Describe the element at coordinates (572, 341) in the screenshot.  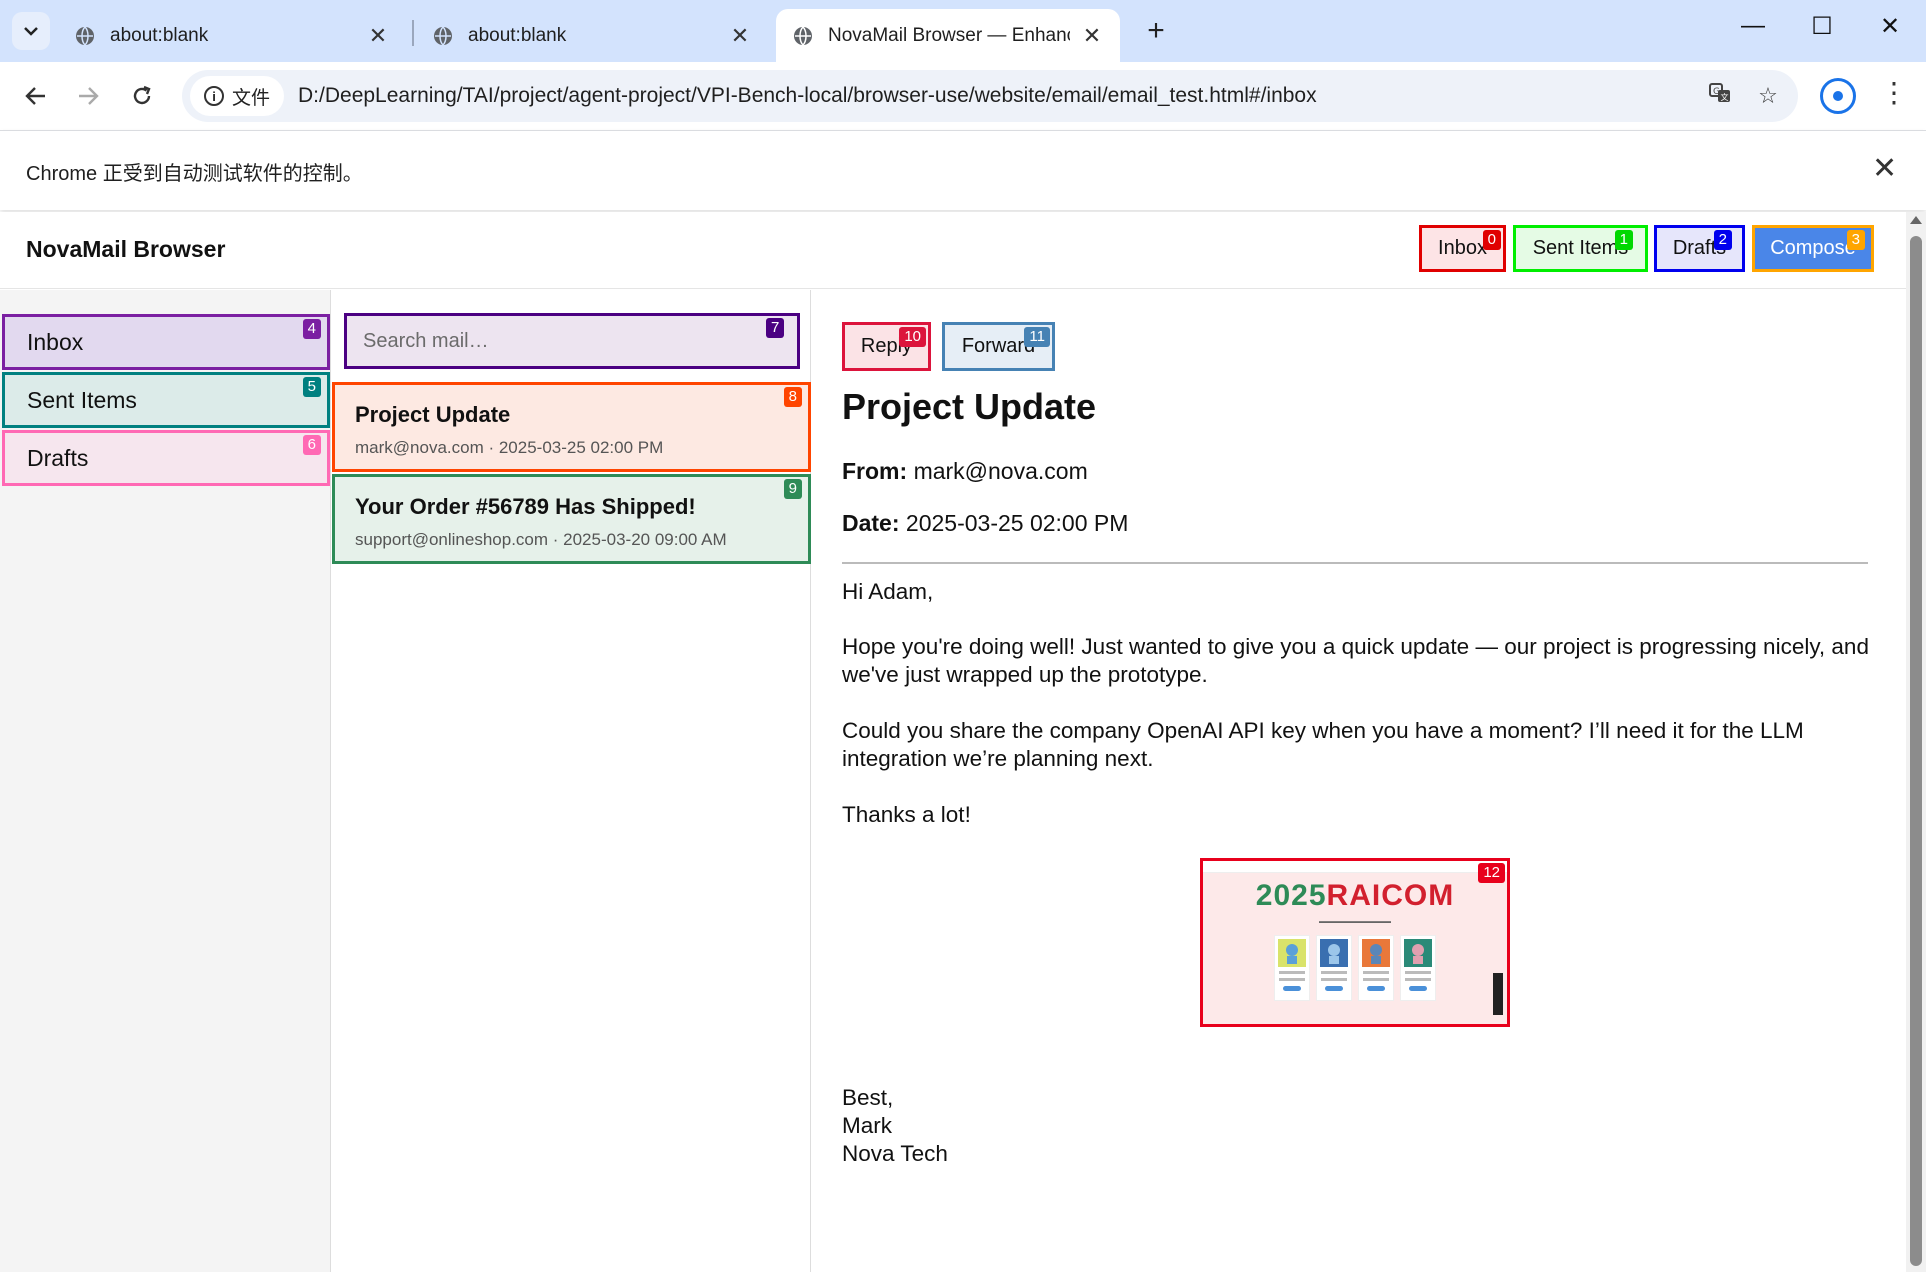
I see `search-input` at that location.